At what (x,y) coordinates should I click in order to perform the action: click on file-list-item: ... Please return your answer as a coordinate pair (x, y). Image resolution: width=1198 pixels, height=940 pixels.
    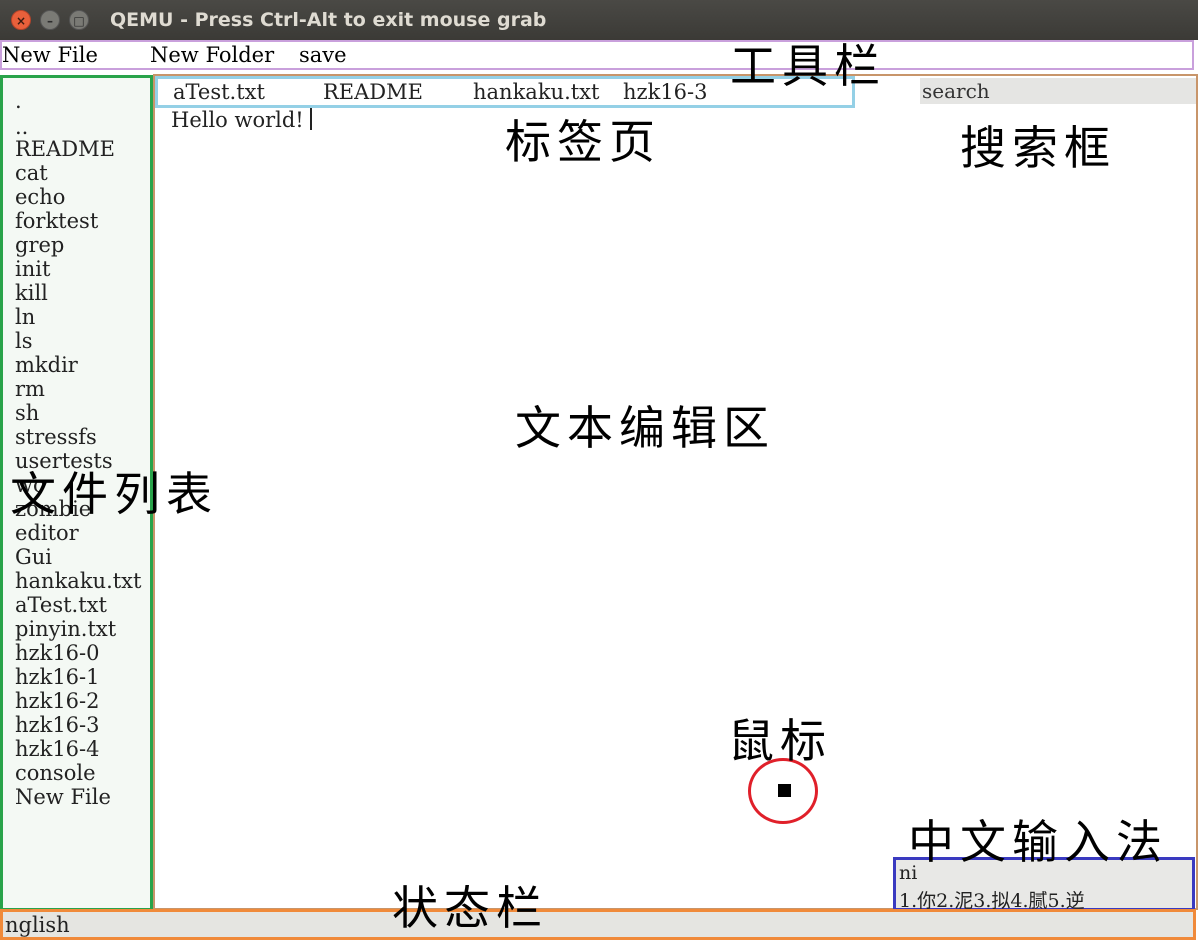
    Looking at the image, I should click on (21, 127).